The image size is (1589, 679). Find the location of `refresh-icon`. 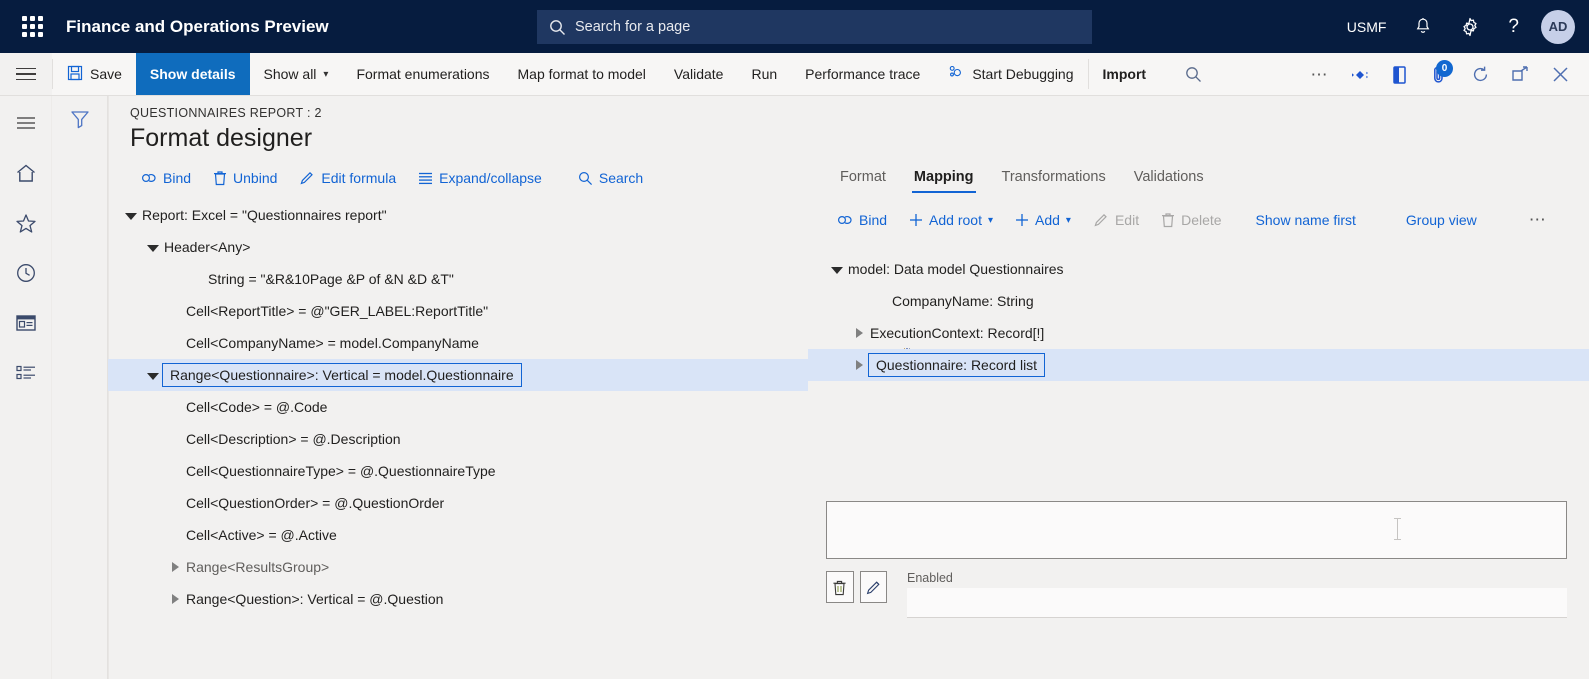

refresh-icon is located at coordinates (1480, 74).